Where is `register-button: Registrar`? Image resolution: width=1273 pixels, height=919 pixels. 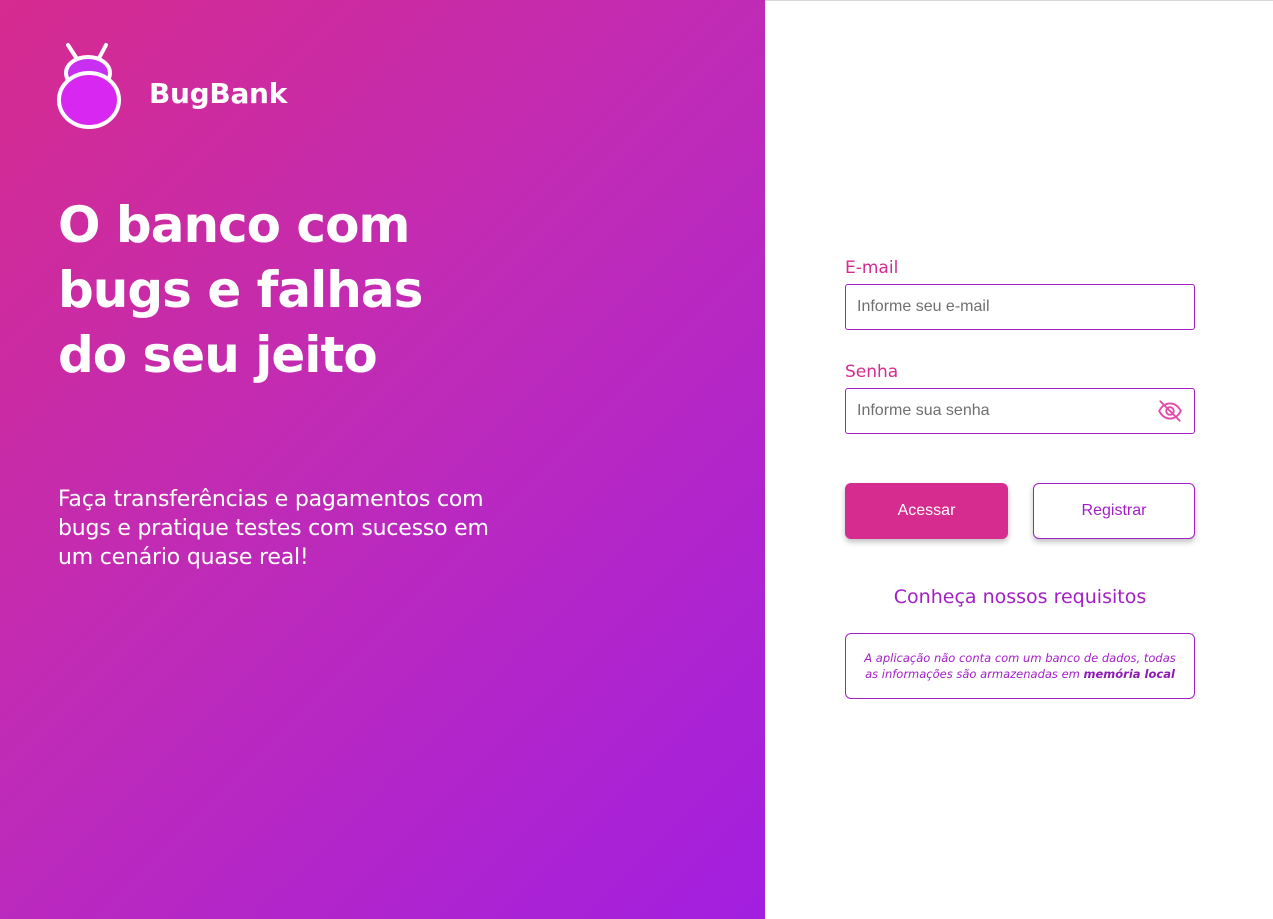
register-button: Registrar is located at coordinates (1114, 511).